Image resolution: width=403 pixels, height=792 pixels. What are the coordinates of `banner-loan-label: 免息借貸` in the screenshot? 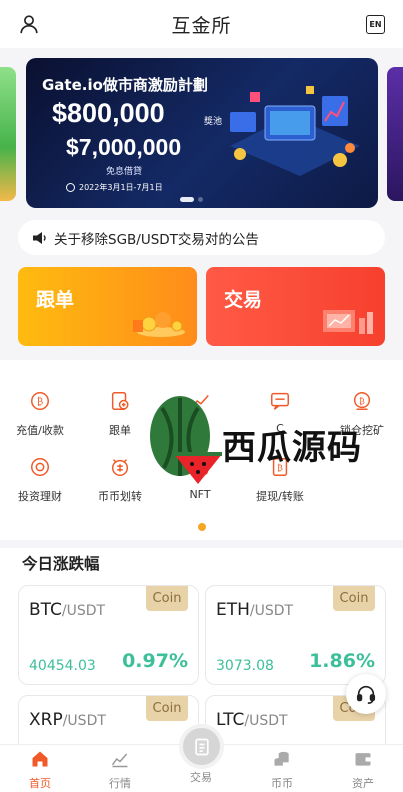 It's located at (124, 172).